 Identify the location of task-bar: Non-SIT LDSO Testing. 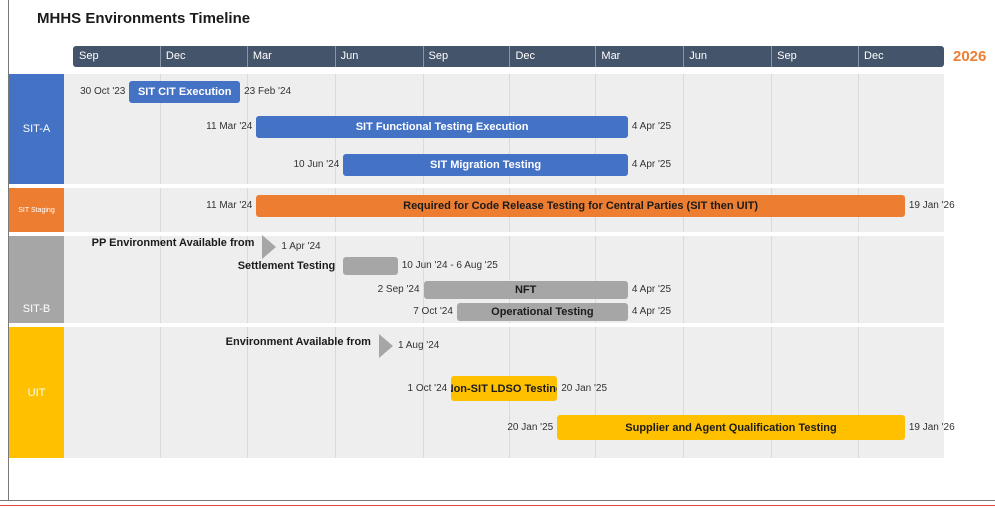
(504, 388).